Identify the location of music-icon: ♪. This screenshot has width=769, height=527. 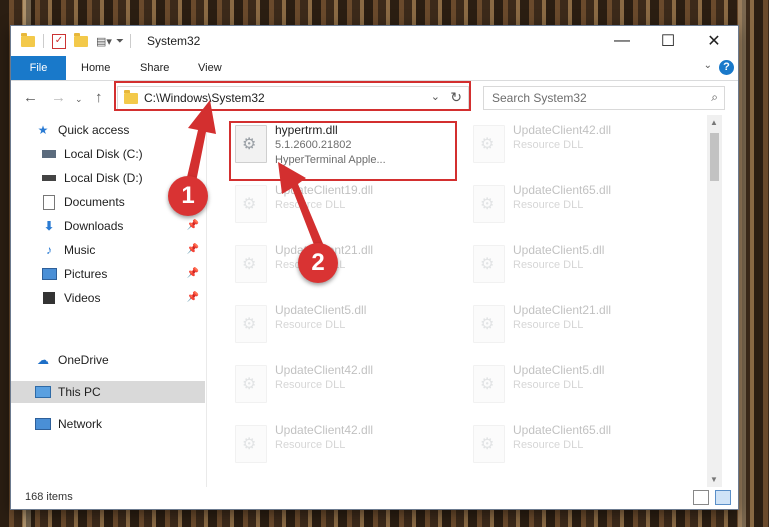
(49, 250).